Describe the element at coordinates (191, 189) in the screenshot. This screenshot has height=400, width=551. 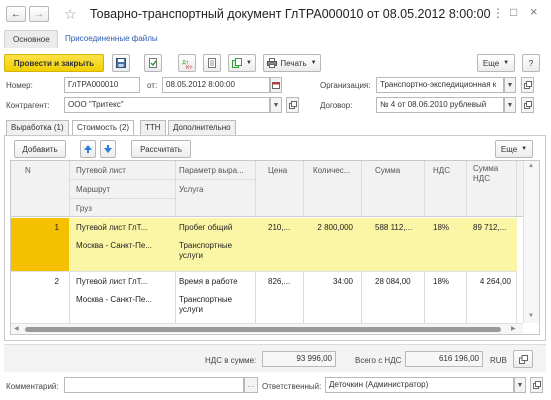
I see `col-header-service: Услуга` at that location.